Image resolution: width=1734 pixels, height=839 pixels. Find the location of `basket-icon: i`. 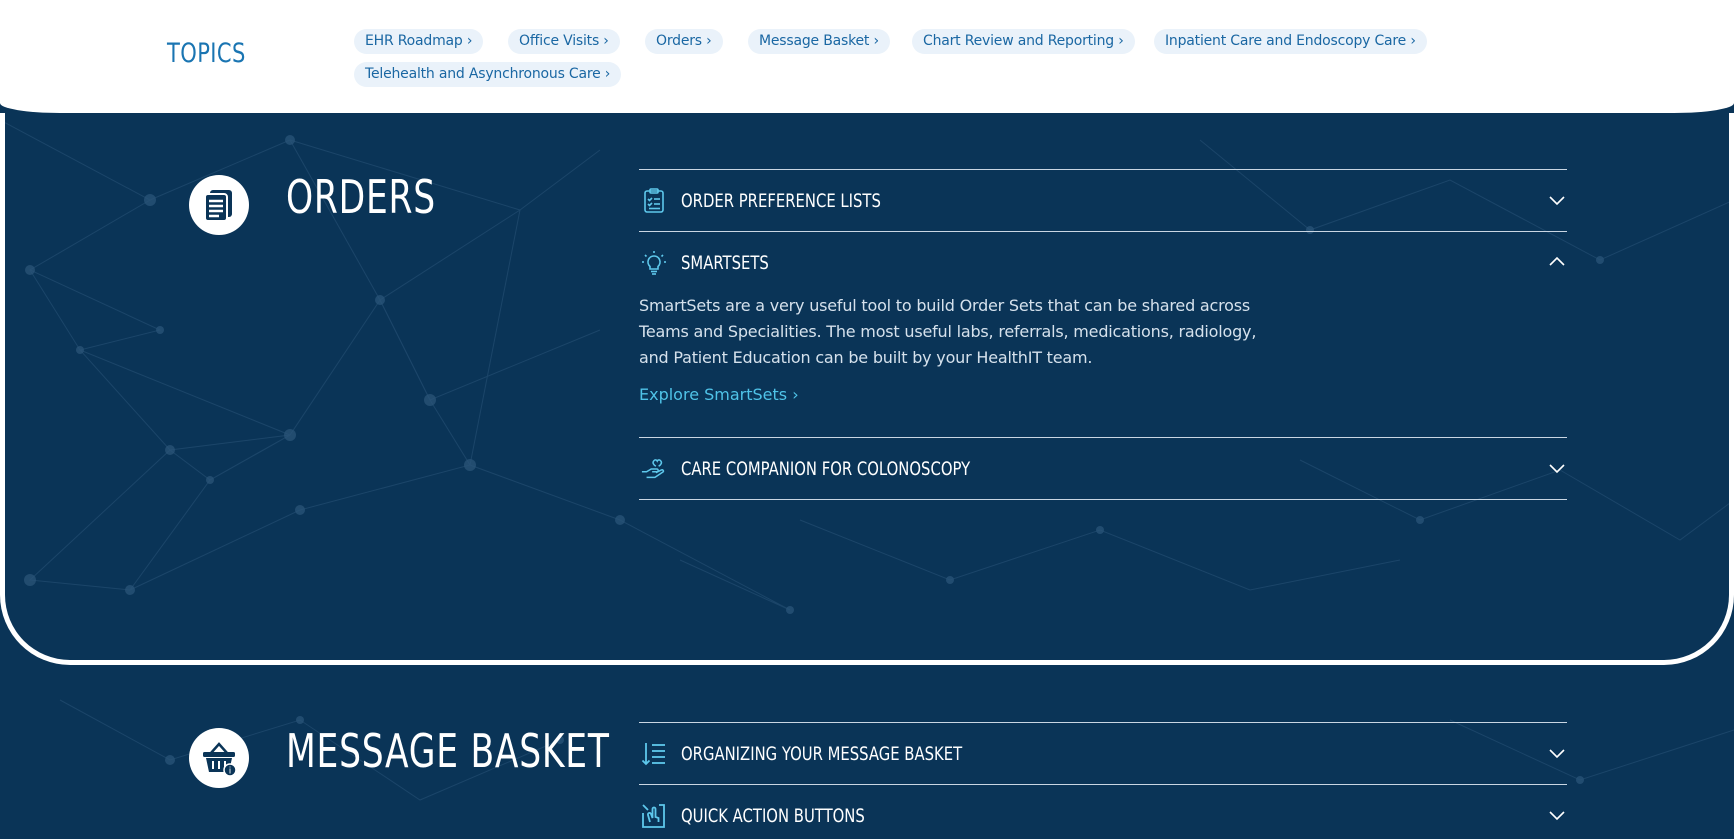

basket-icon: i is located at coordinates (219, 758).